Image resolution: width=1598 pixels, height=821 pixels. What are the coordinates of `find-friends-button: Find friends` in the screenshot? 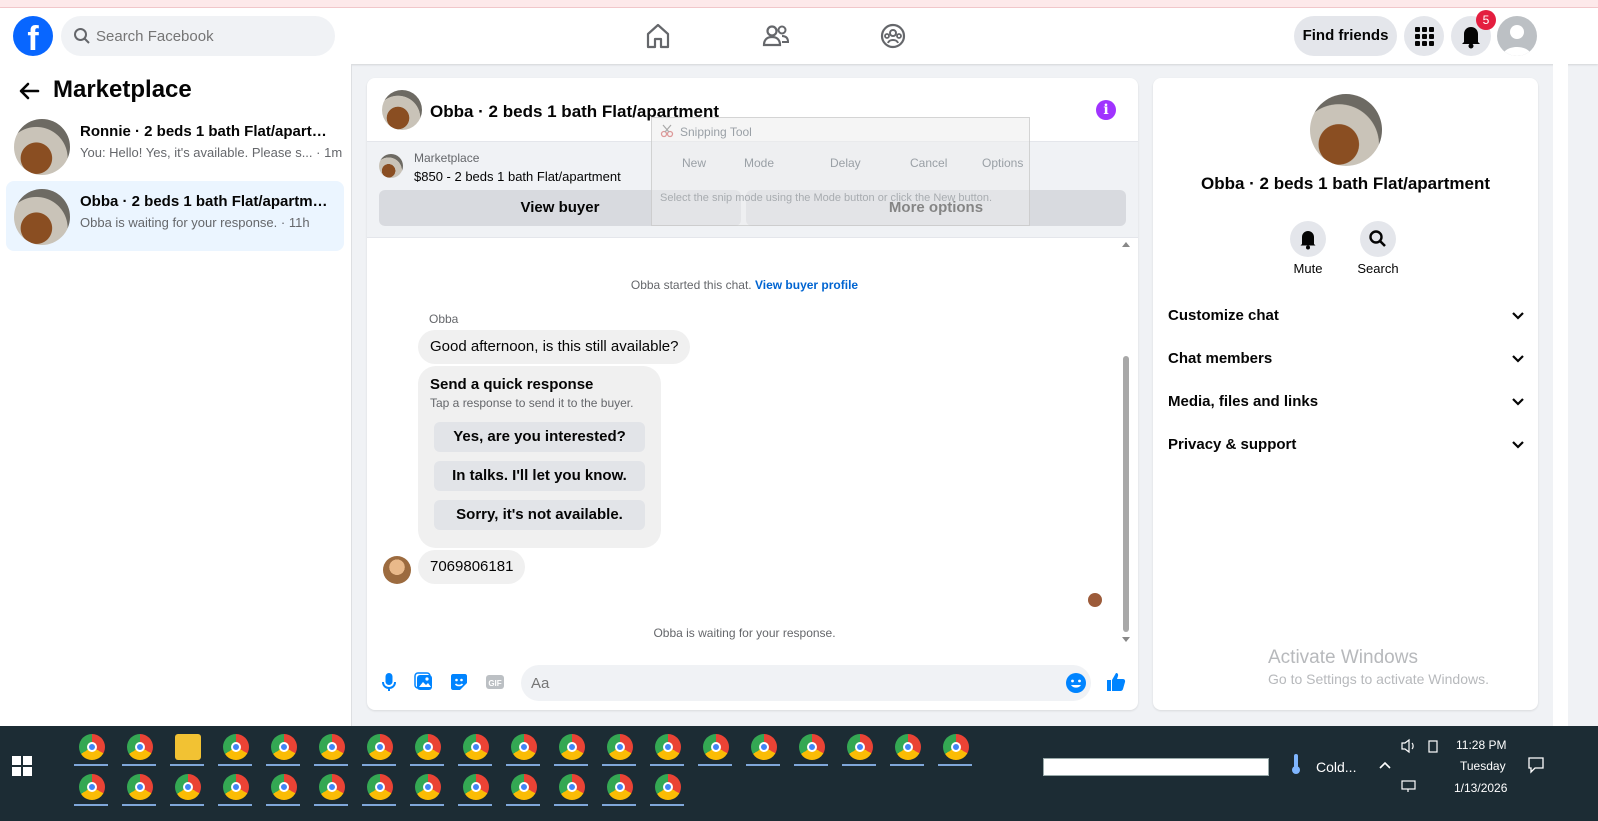 It's located at (1345, 36).